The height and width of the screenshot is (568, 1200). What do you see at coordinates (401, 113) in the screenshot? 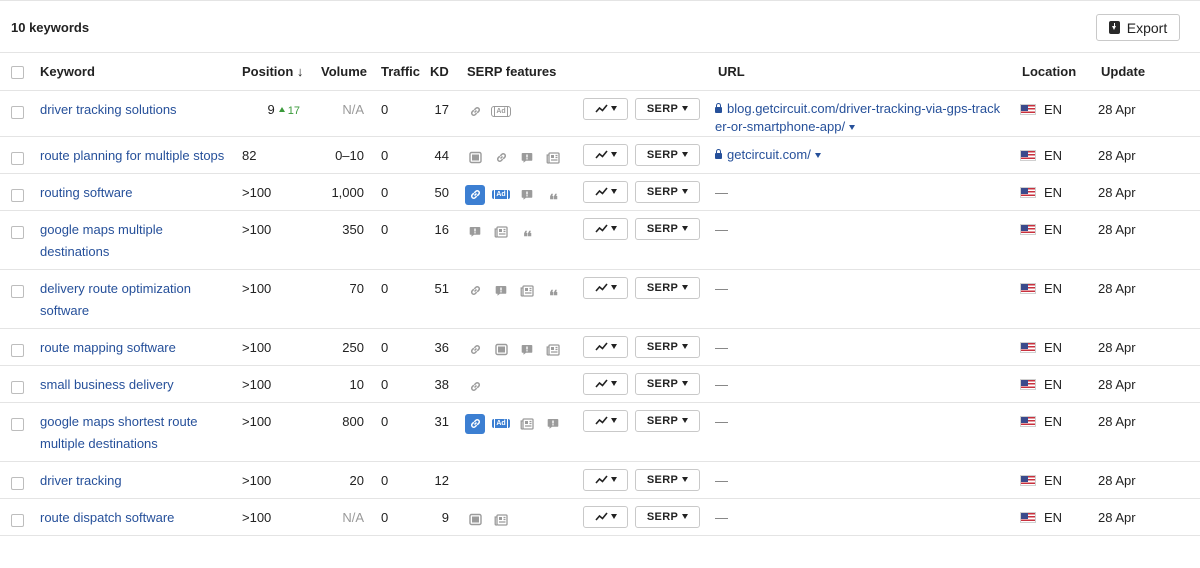
I see `traffic-cell: 0` at bounding box center [401, 113].